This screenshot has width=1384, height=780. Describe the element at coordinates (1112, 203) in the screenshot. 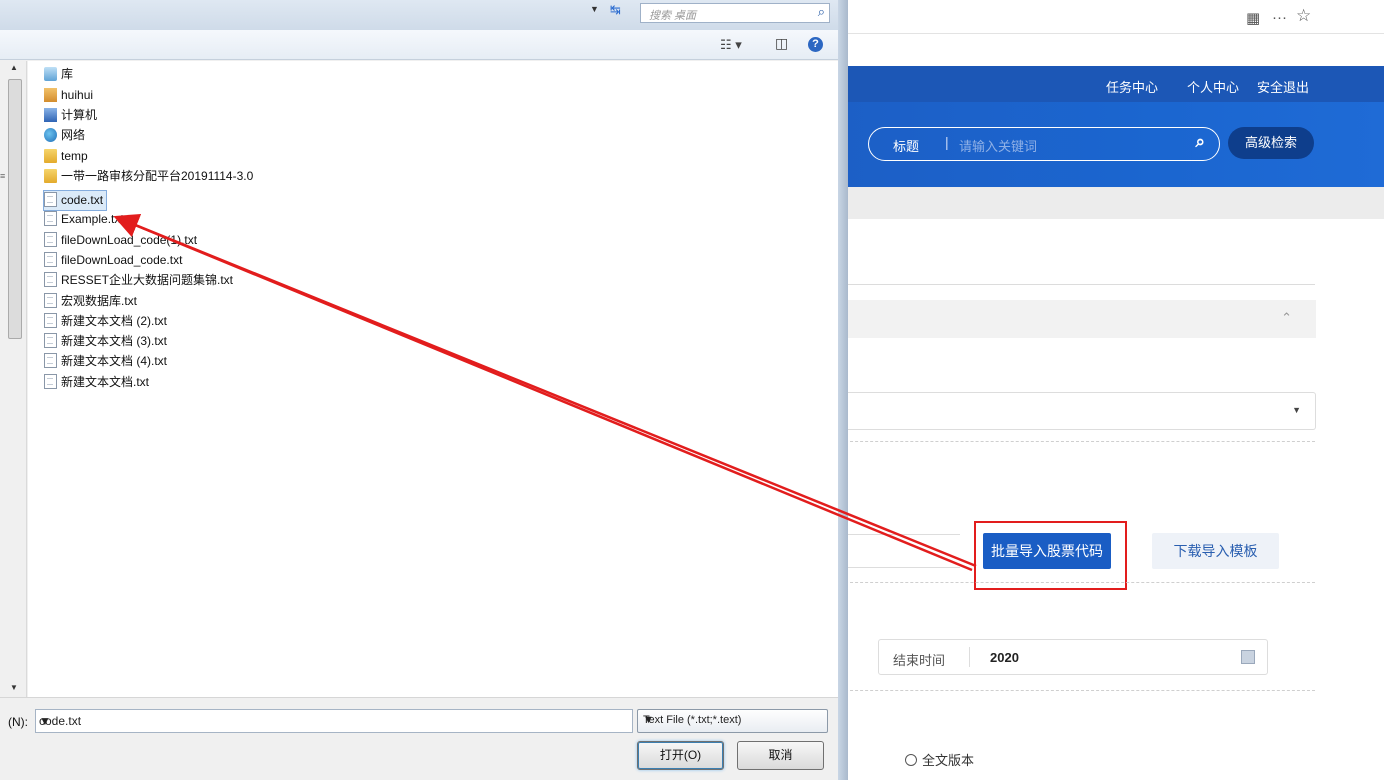

I see `breadcrumb-strip` at that location.